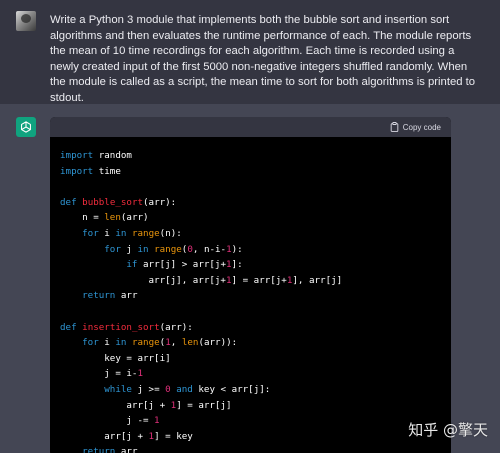 Image resolution: width=500 pixels, height=453 pixels. Describe the element at coordinates (250, 234) in the screenshot. I see `code-line: for i in range(n):` at that location.